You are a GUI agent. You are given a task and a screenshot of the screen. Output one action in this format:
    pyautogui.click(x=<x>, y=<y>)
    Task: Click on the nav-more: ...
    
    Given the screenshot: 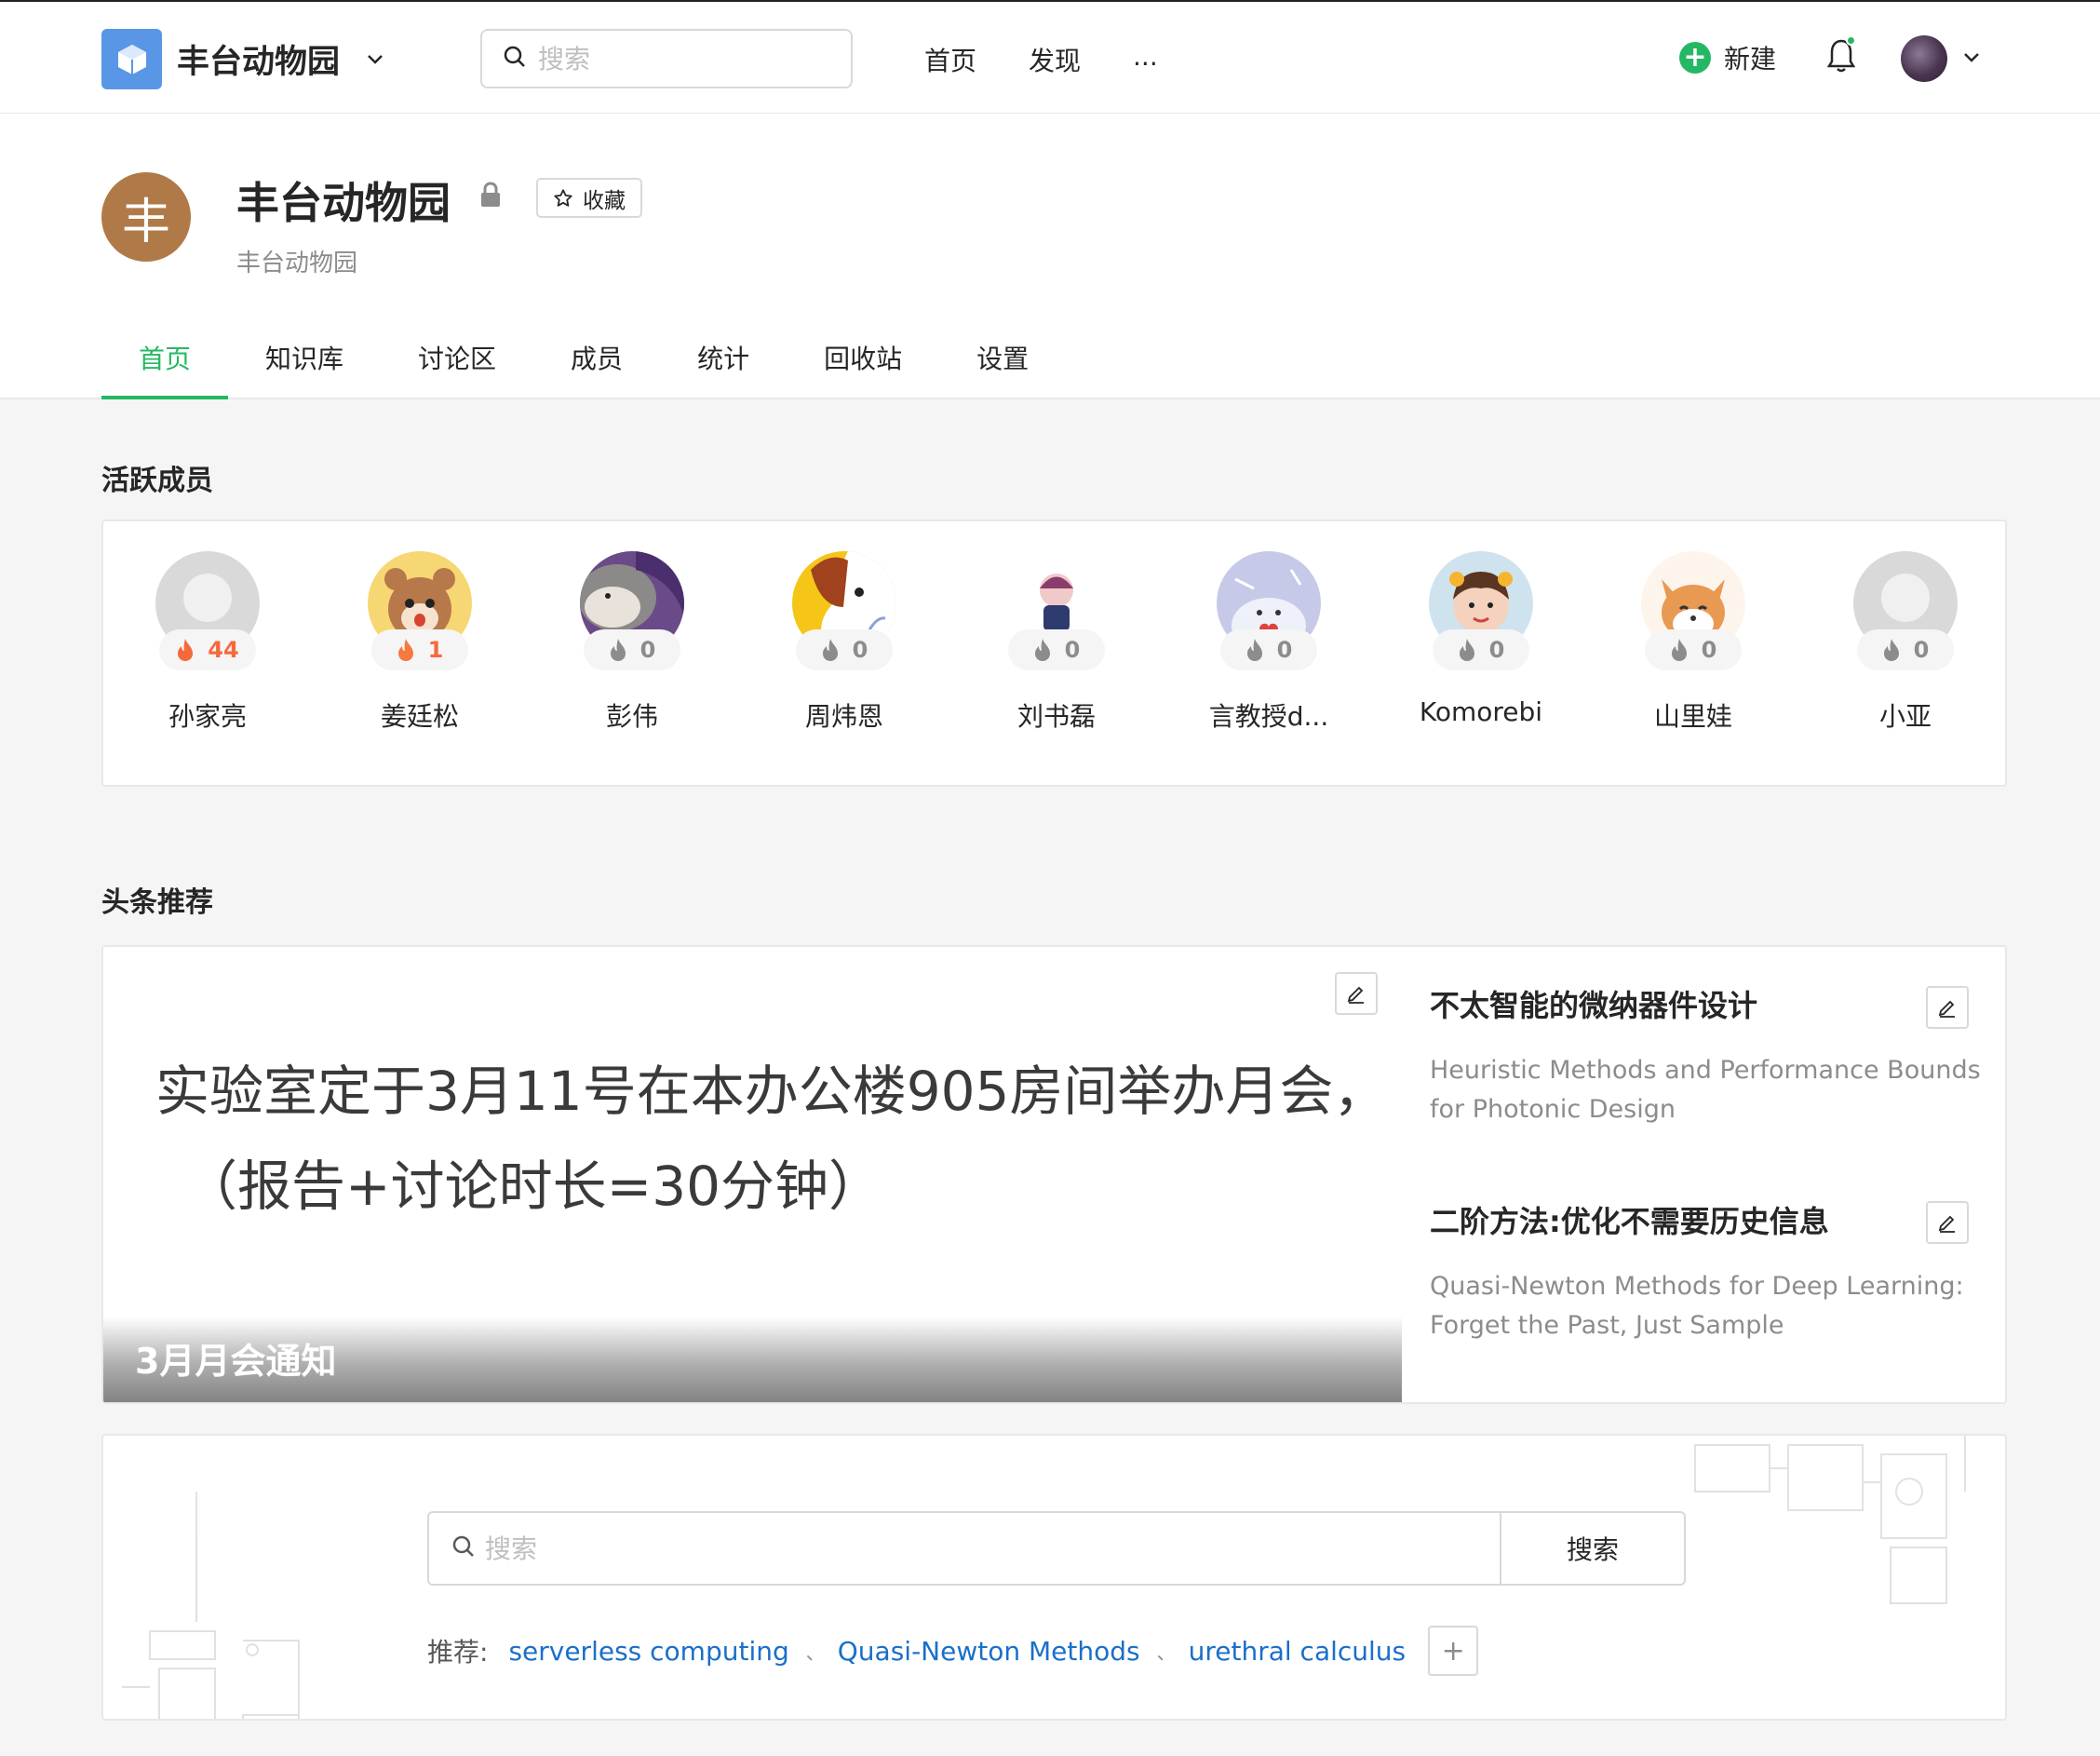 What is the action you would take?
    pyautogui.click(x=1145, y=59)
    